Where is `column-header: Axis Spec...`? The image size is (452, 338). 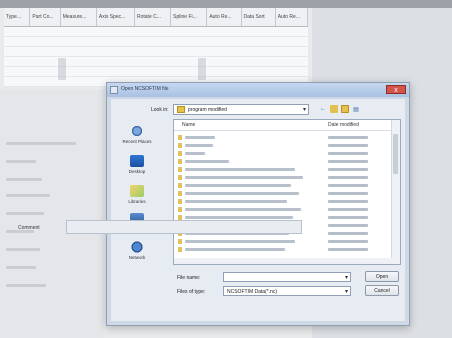
column-header: Axis Spec... is located at coordinates (116, 17).